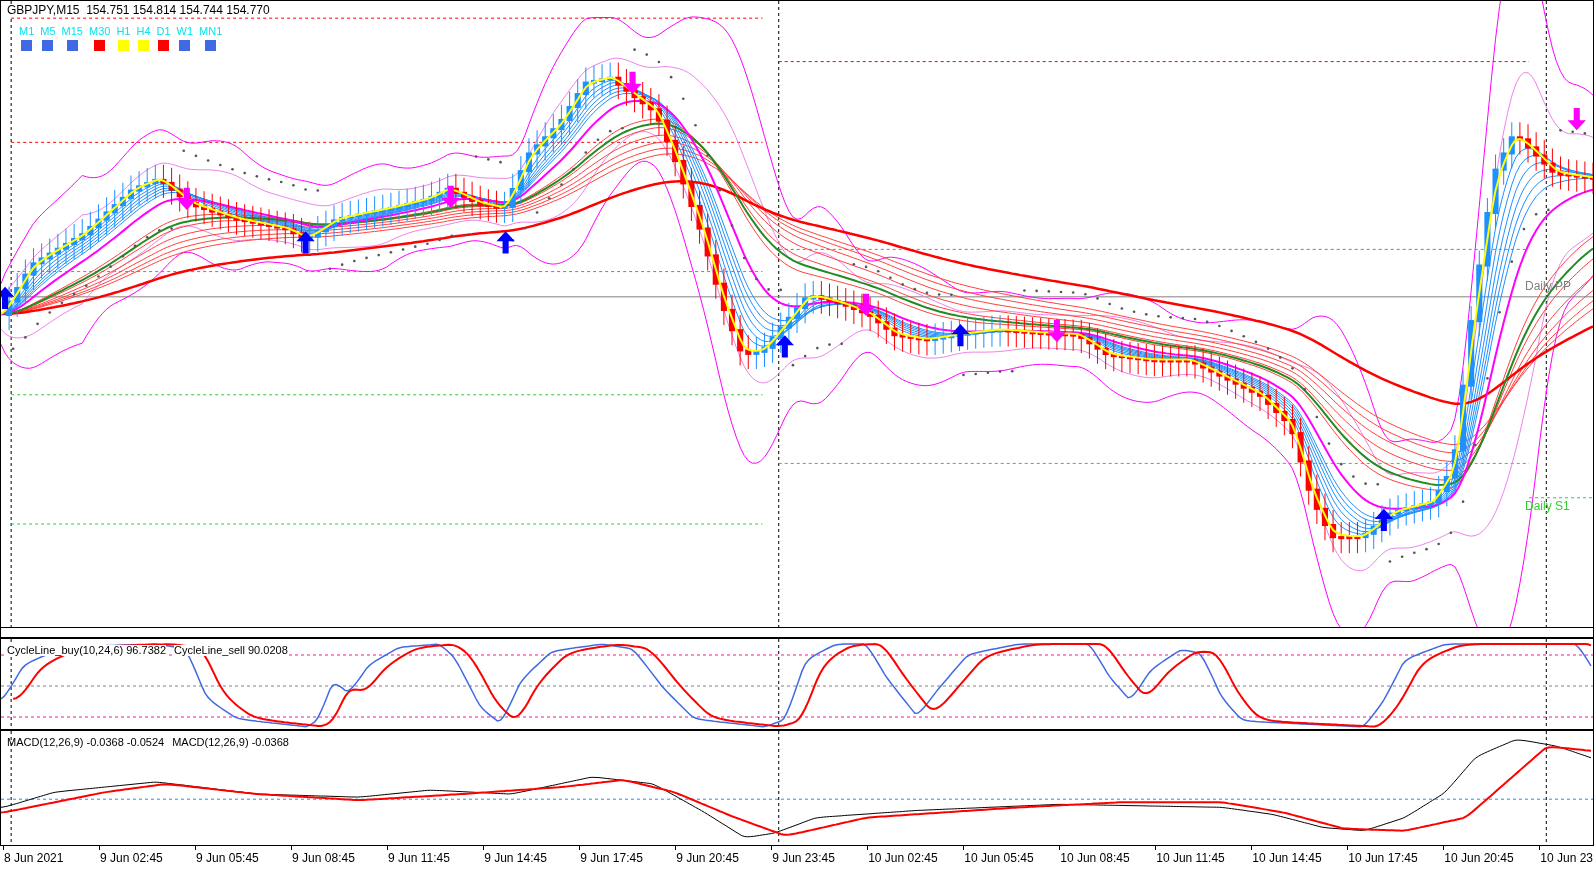 The image size is (1594, 872). What do you see at coordinates (86, 650) in the screenshot?
I see `indicator-label: CycleLine_buy(10,24,6) 96.7382` at bounding box center [86, 650].